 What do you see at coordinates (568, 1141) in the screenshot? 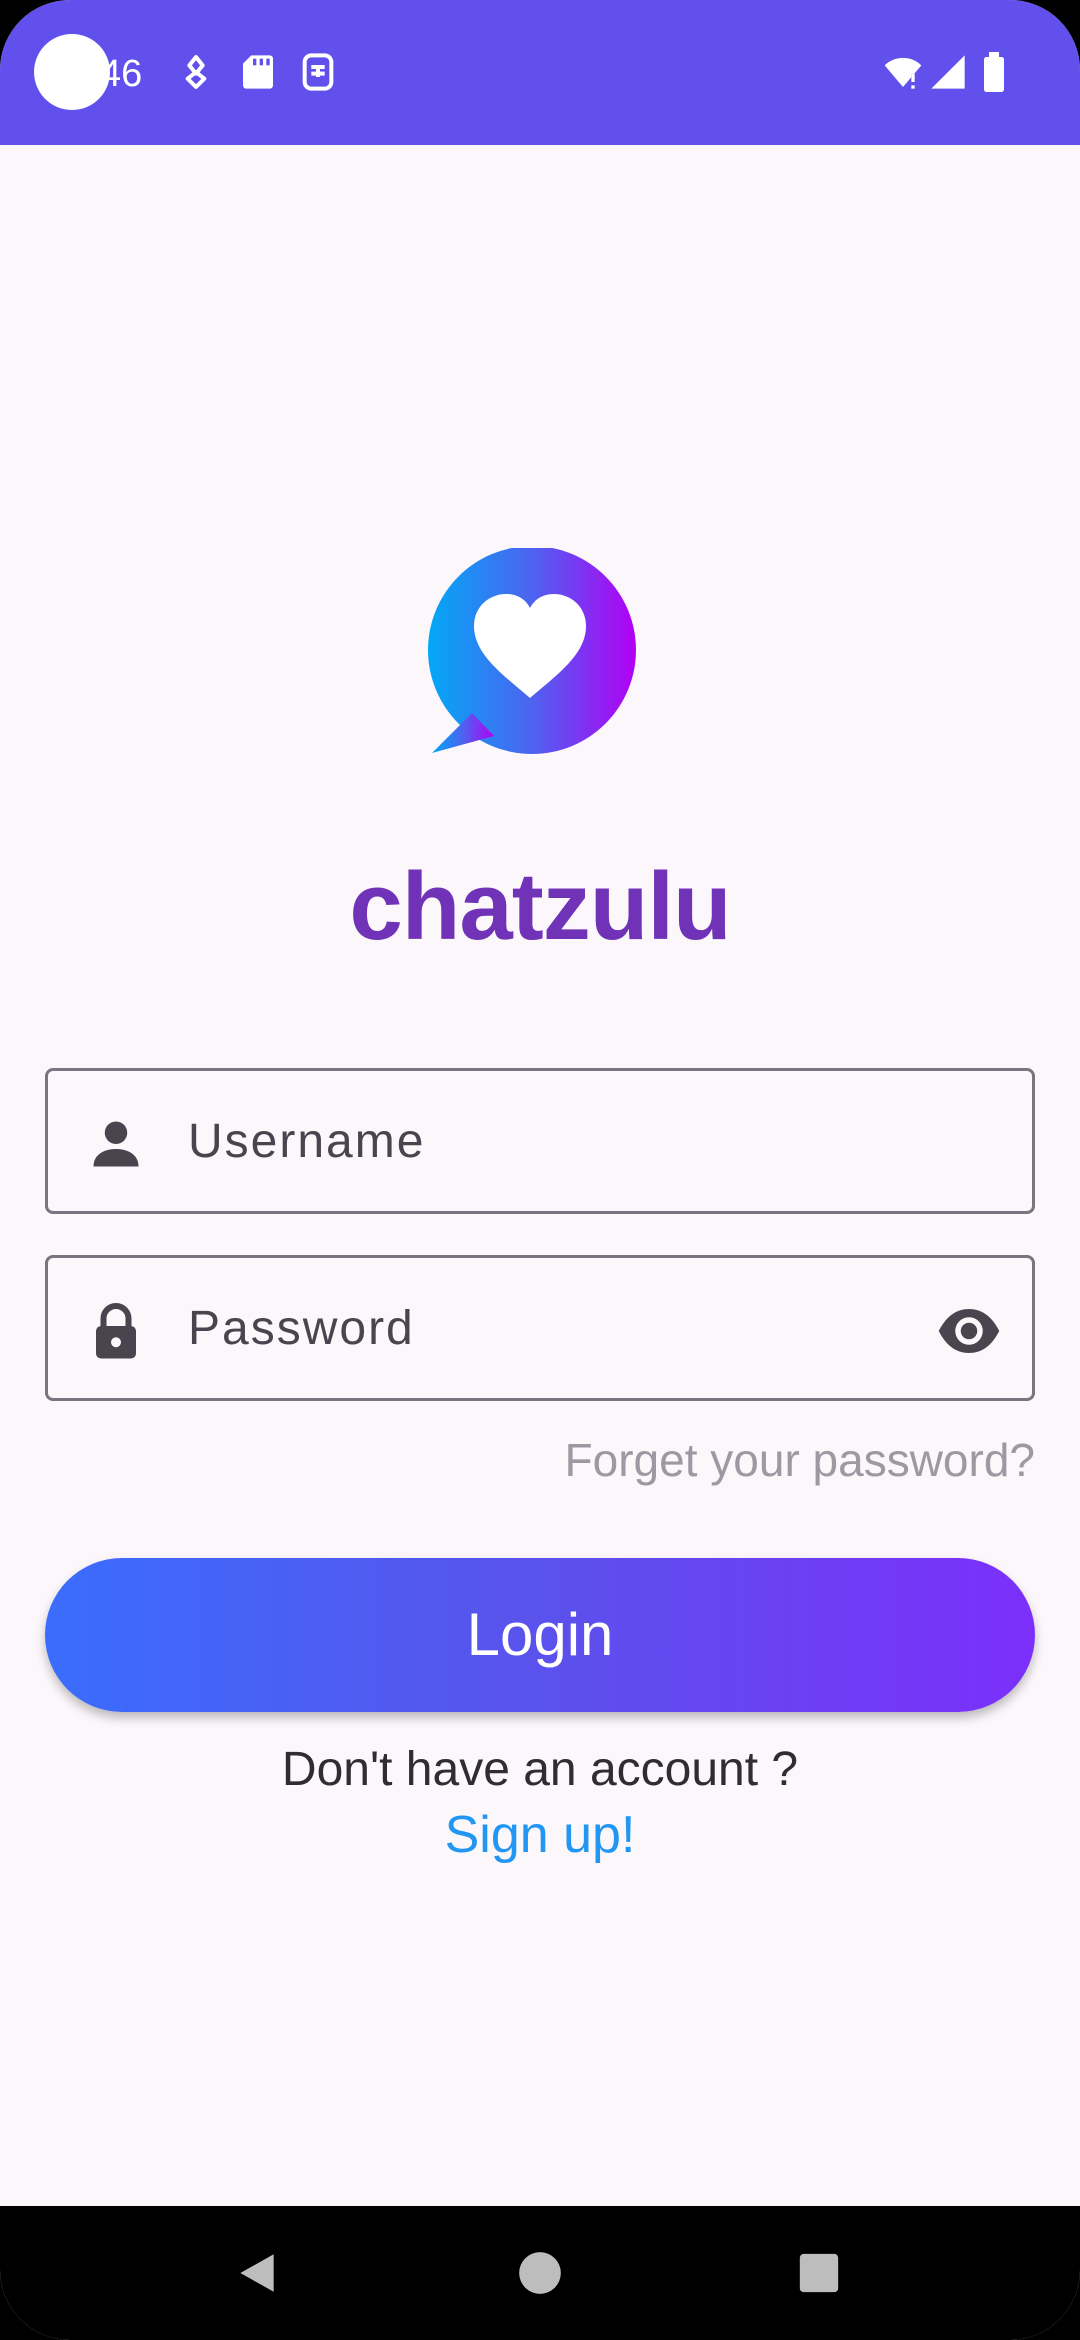
I see `username-input` at bounding box center [568, 1141].